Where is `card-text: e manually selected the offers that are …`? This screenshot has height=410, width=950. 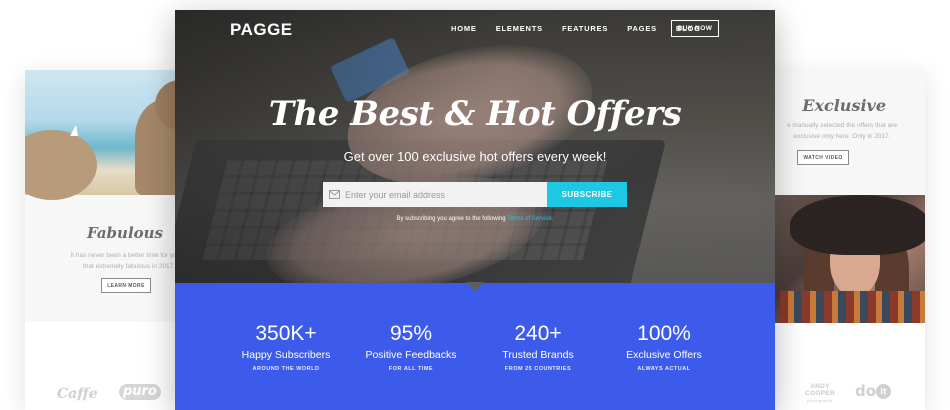 card-text: e manually selected the offers that are … is located at coordinates (842, 131).